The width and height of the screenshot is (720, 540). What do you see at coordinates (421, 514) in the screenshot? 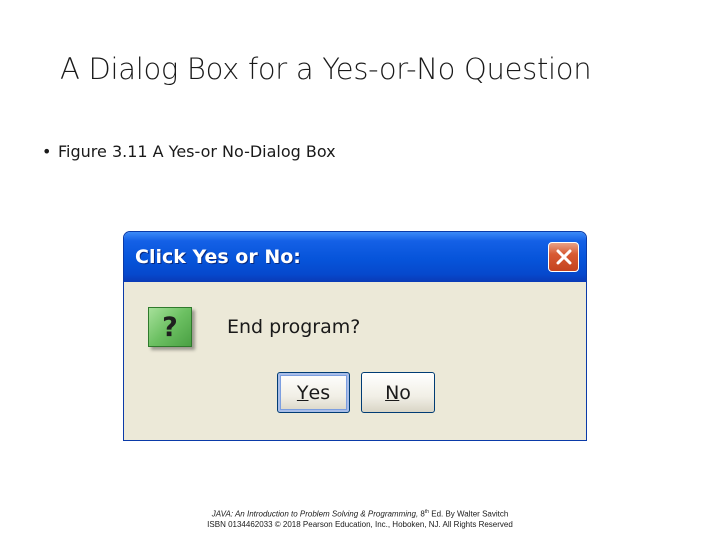
I see `footer-edition: 8` at bounding box center [421, 514].